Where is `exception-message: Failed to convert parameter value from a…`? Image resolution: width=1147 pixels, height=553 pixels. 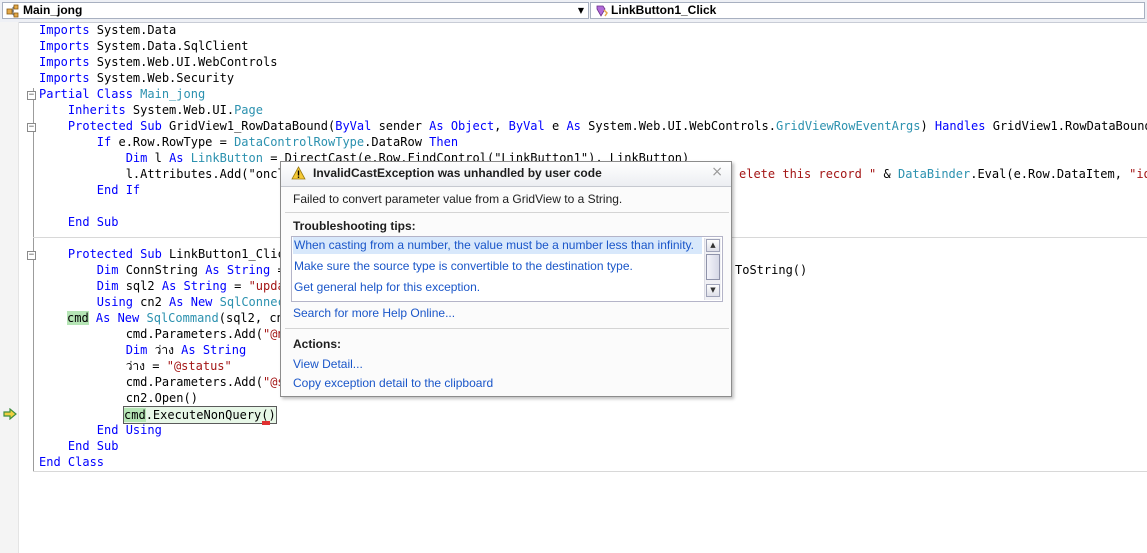 exception-message: Failed to convert parameter value from a… is located at coordinates (458, 199).